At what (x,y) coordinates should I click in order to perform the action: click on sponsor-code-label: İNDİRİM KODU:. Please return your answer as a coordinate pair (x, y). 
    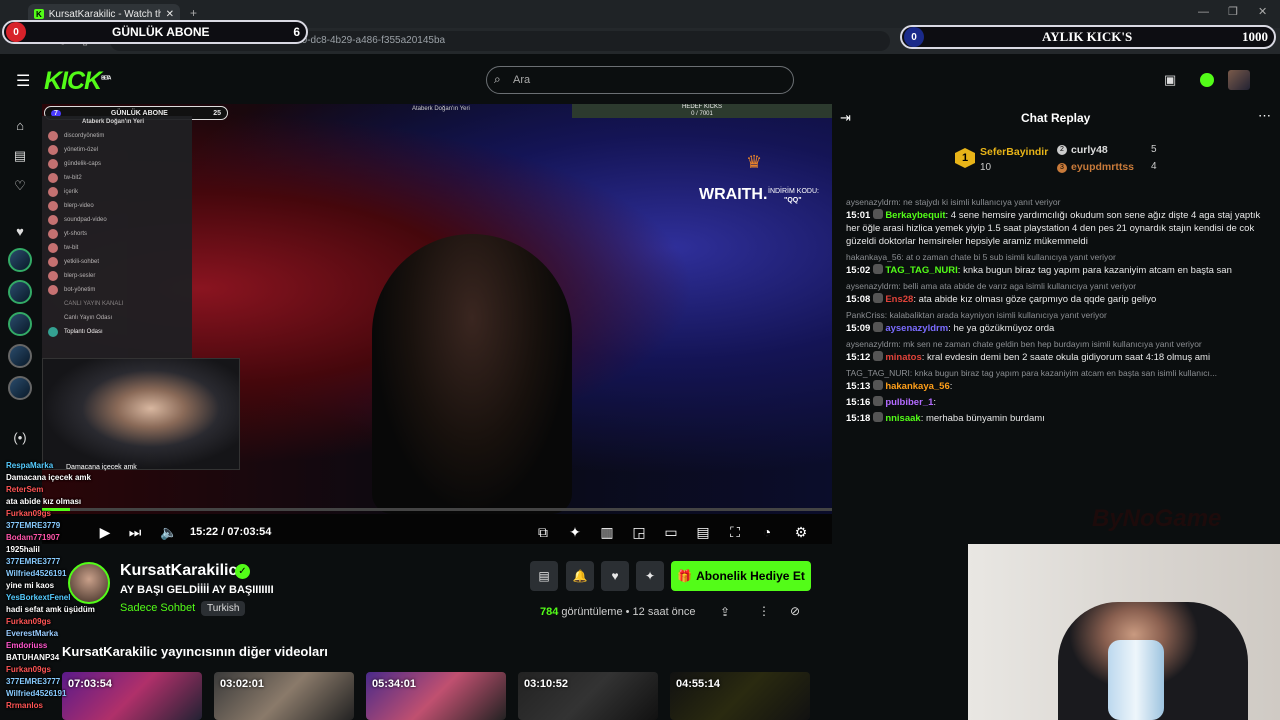
    Looking at the image, I should click on (793, 191).